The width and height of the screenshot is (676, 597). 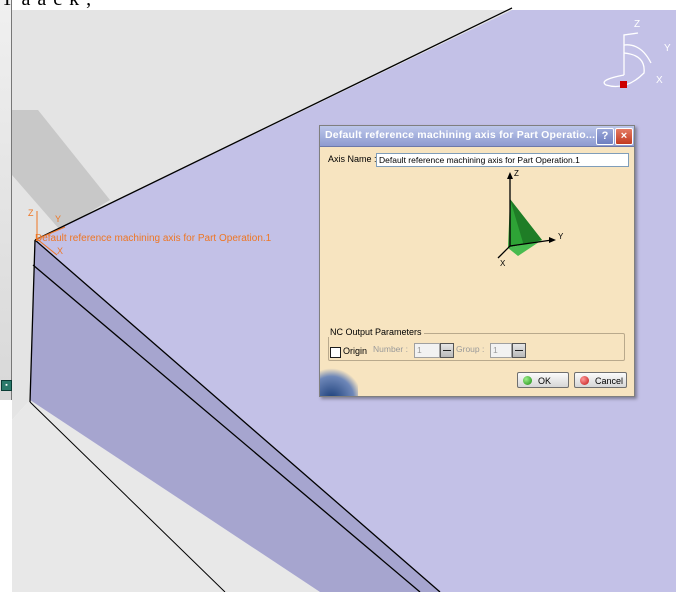 What do you see at coordinates (60, 251) in the screenshot?
I see `axis-x-letter: X` at bounding box center [60, 251].